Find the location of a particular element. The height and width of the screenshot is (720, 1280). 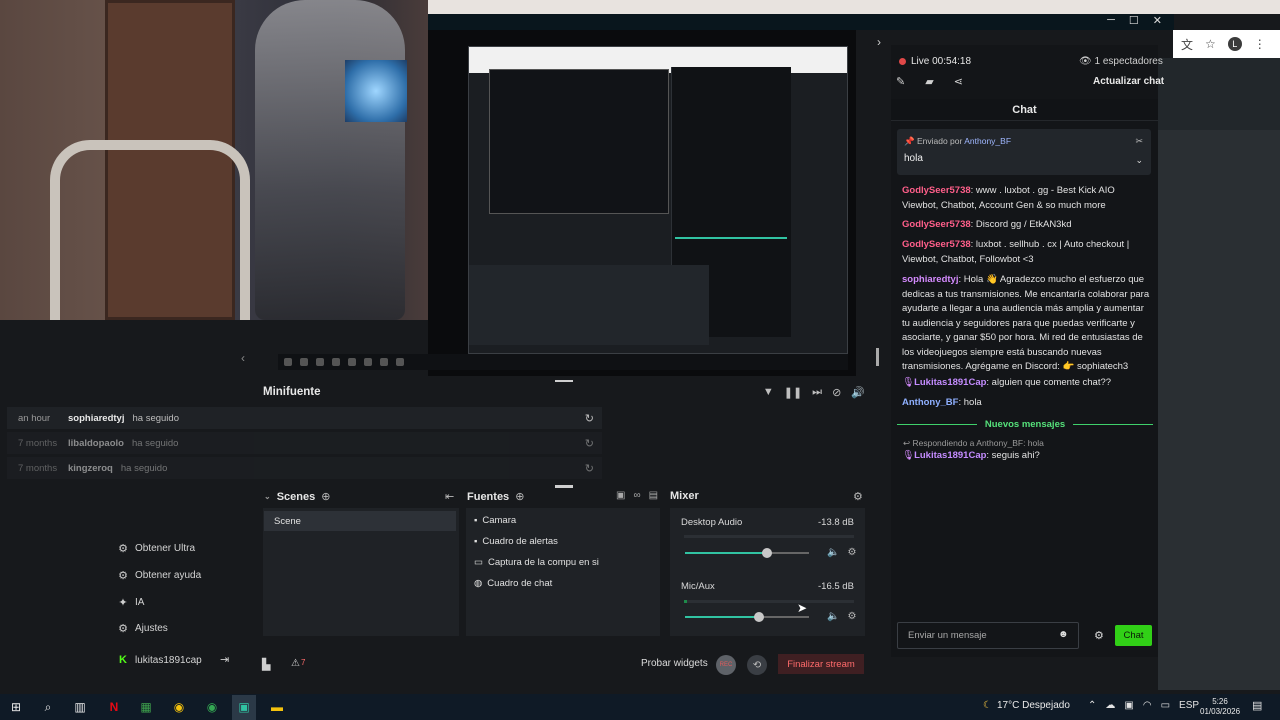

more-icon: ⋮ is located at coordinates (1260, 44).